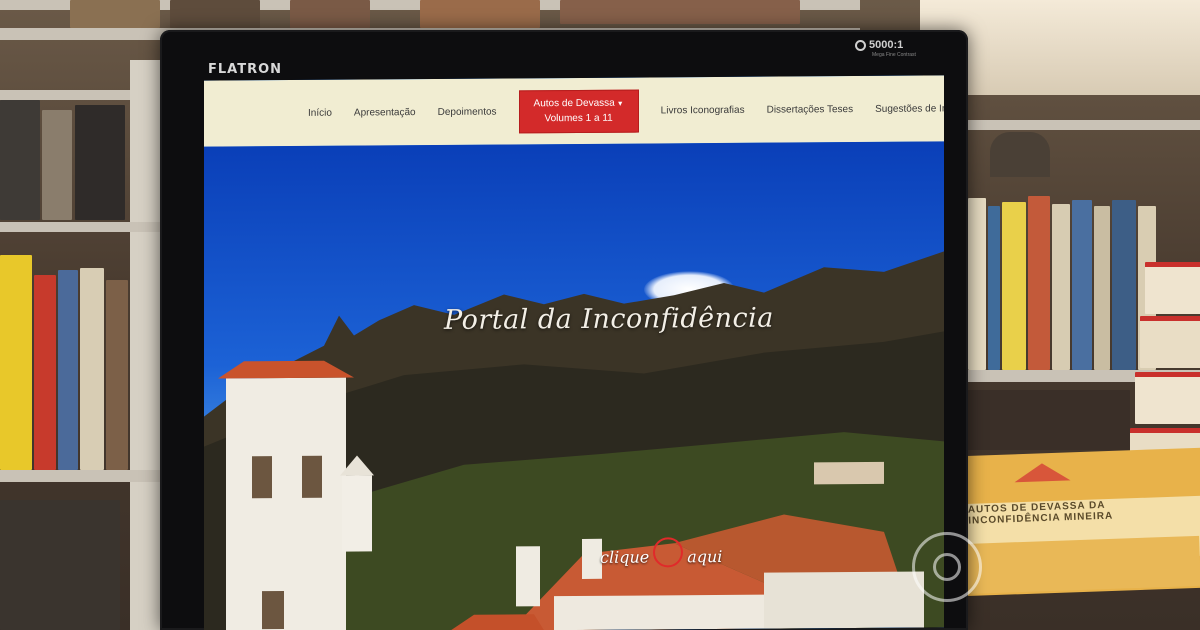 The width and height of the screenshot is (1200, 630). What do you see at coordinates (320, 112) in the screenshot?
I see `nav-item-inicio: Início` at bounding box center [320, 112].